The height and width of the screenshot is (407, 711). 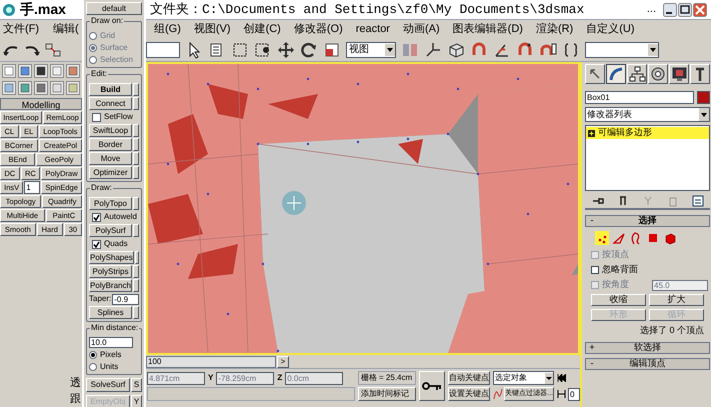 What do you see at coordinates (618, 300) in the screenshot?
I see `selection-button: 收缩` at bounding box center [618, 300].